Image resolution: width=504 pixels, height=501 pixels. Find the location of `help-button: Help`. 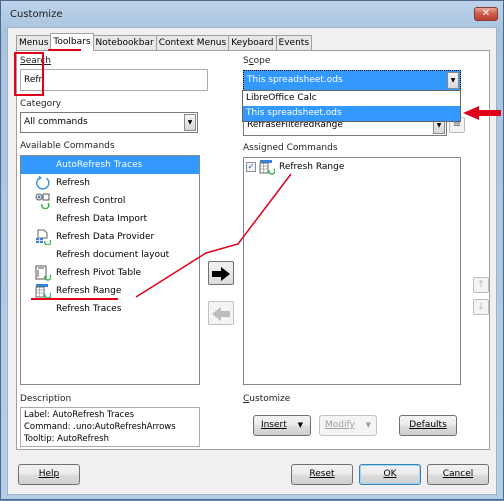

help-button: Help is located at coordinates (49, 474).